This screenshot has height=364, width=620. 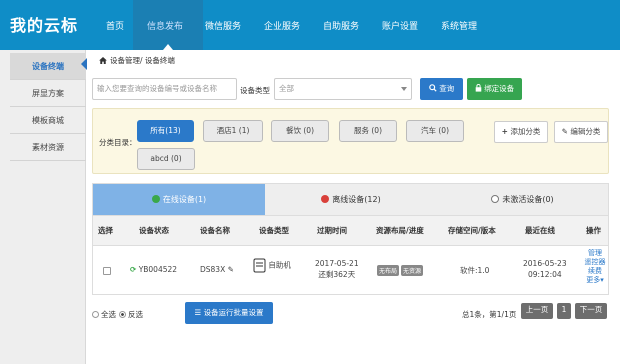 I want to click on prev-page-button: 上一页, so click(x=537, y=311).